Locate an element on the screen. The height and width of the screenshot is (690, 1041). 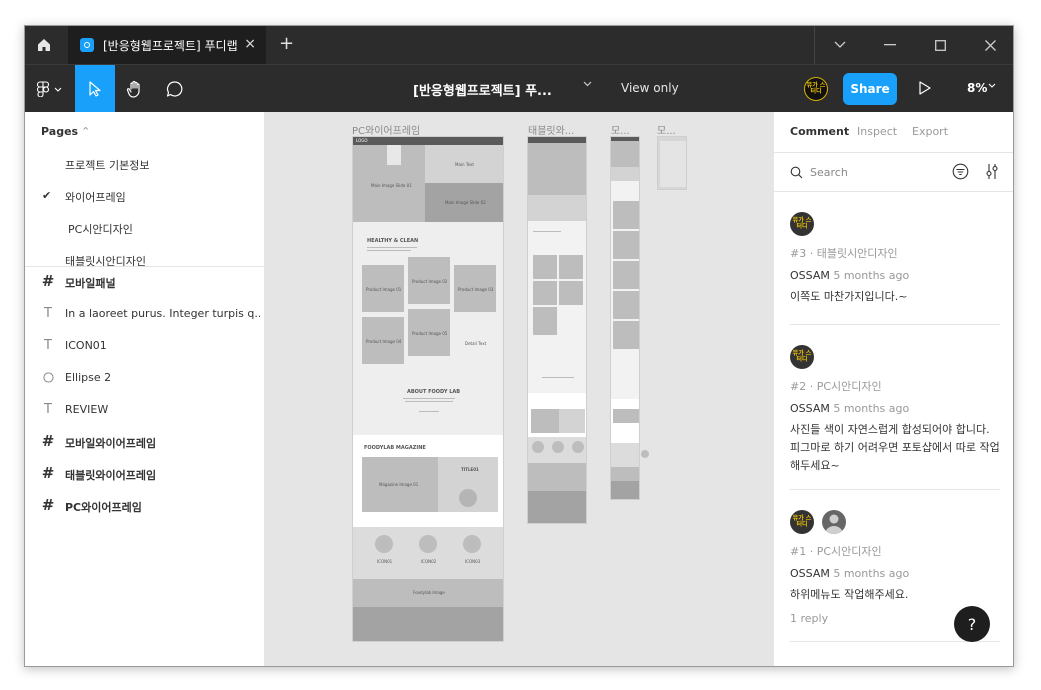
mobile-hero-text is located at coordinates (625, 174).